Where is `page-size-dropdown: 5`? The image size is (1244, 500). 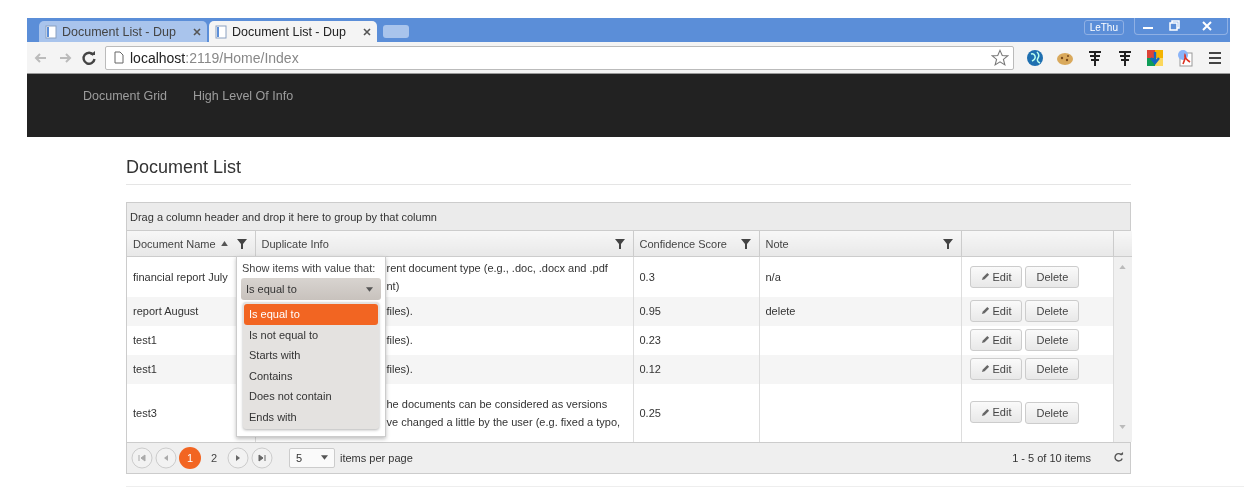 page-size-dropdown: 5 is located at coordinates (312, 457).